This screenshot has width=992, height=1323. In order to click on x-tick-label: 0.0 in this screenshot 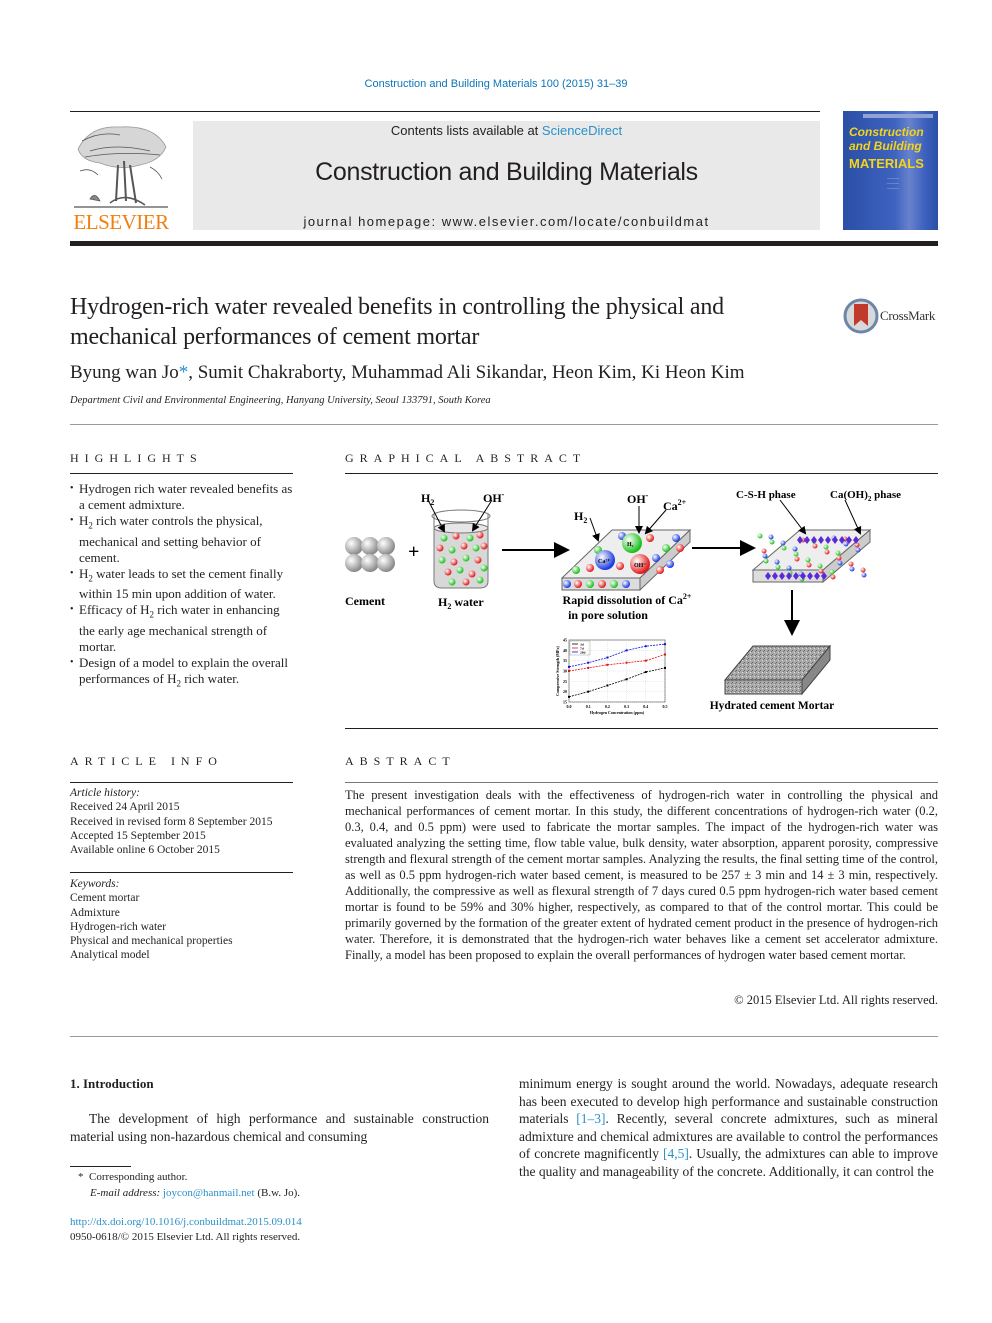, I will do `click(569, 706)`.